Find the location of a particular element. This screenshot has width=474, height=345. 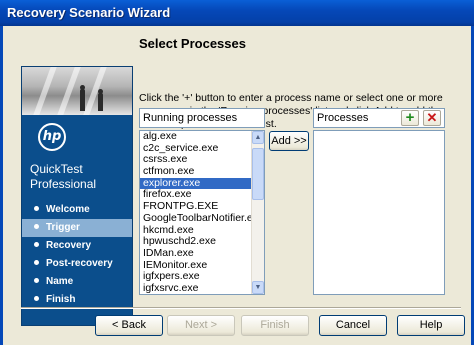

step-recovery: Recovery is located at coordinates (77, 246).